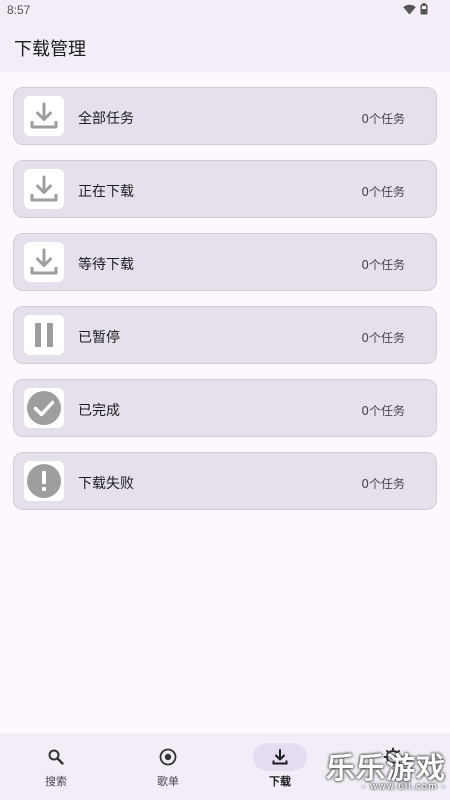  I want to click on check-circle-icon, so click(44, 408).